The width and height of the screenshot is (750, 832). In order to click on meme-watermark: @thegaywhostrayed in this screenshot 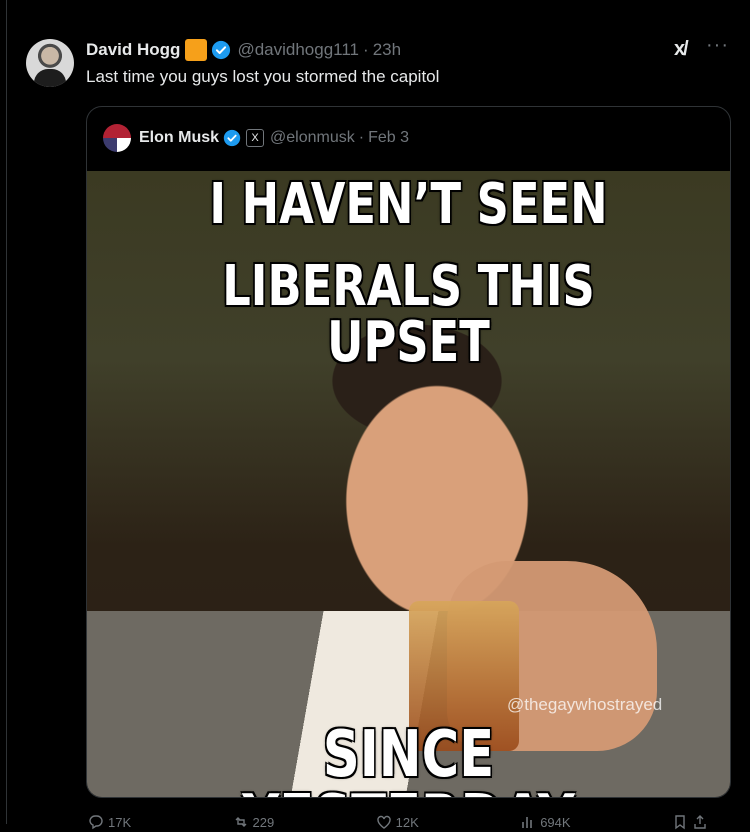, I will do `click(585, 704)`.